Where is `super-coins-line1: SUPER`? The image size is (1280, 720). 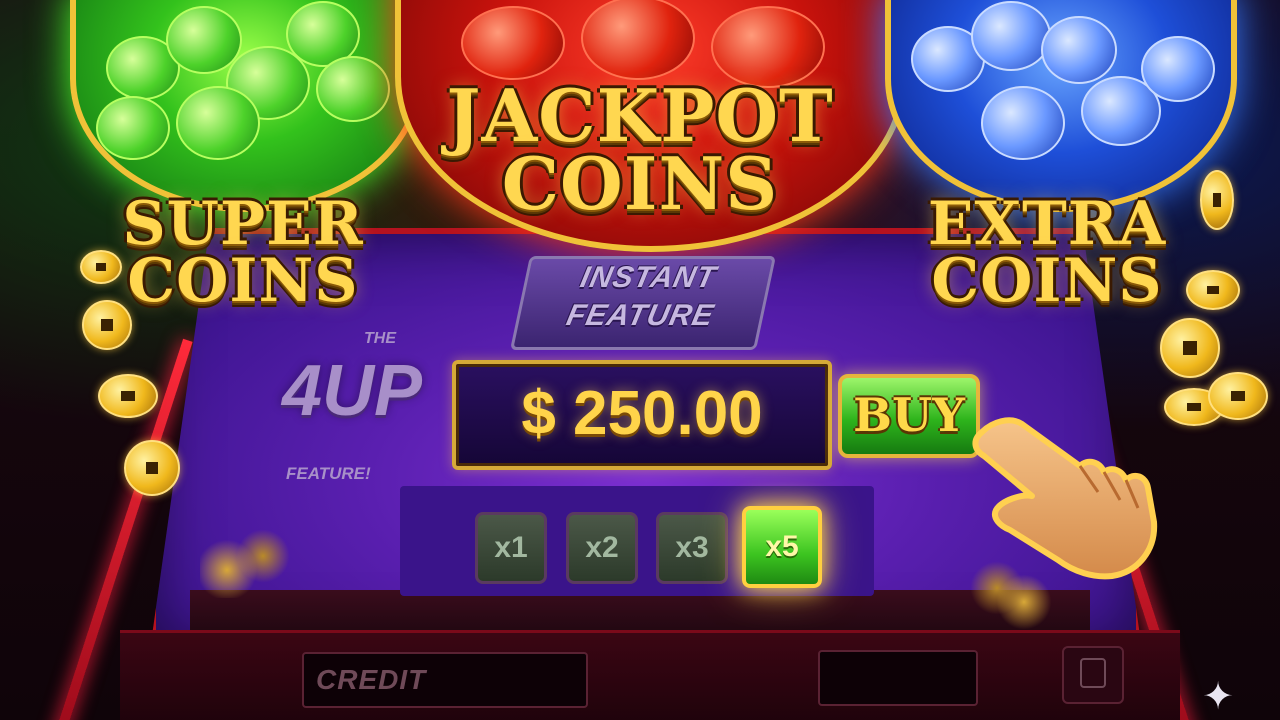 super-coins-line1: SUPER is located at coordinates (243, 224).